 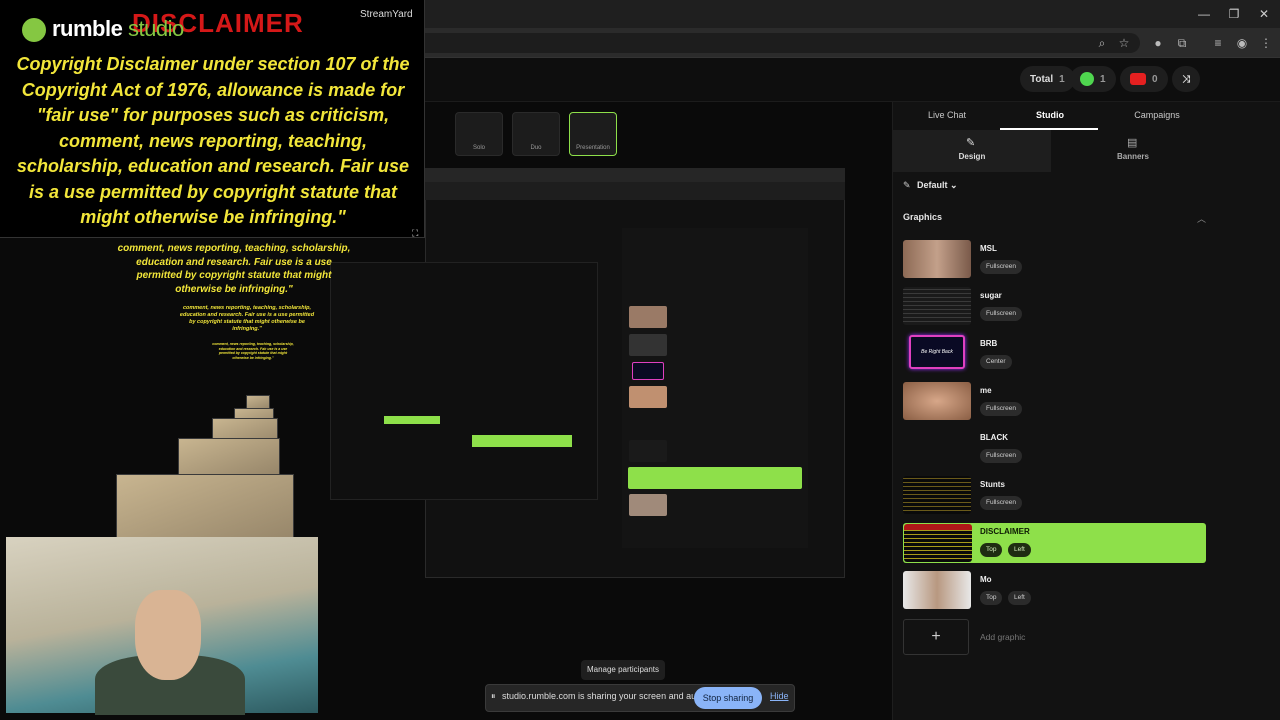 What do you see at coordinates (1133, 156) in the screenshot?
I see `subtab-banners: Banners` at bounding box center [1133, 156].